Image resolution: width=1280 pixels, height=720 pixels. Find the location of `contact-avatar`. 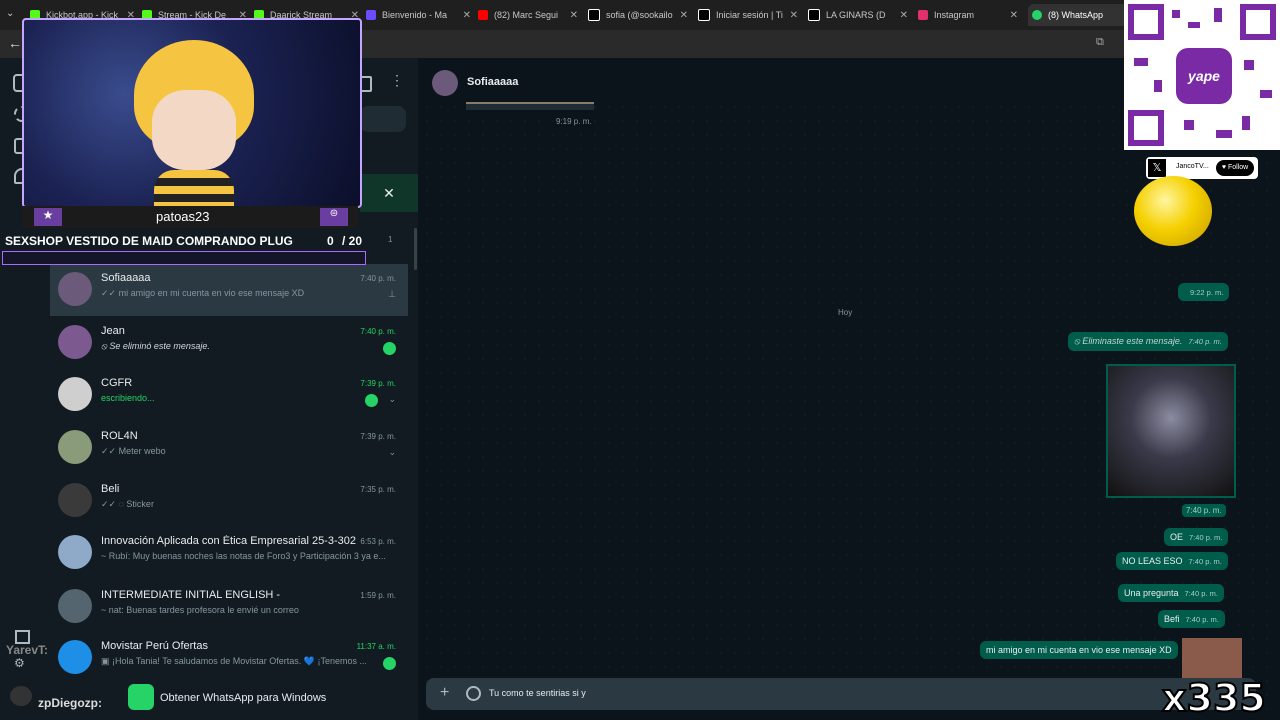

contact-avatar is located at coordinates (445, 83).